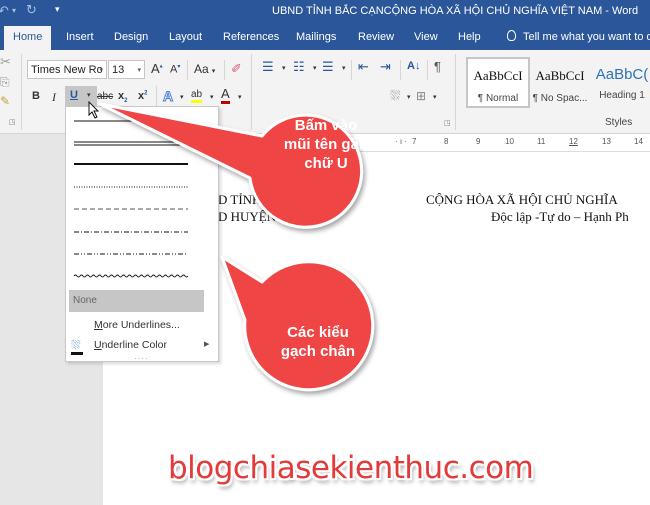 The image size is (650, 505). What do you see at coordinates (326, 125) in the screenshot?
I see `callout-line: Bấm vào` at bounding box center [326, 125].